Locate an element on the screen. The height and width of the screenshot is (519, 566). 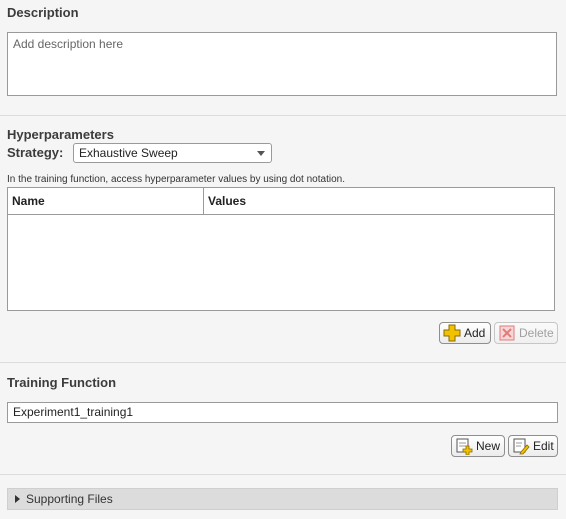
hyperparameters-title: Hyperparameters is located at coordinates (60, 134).